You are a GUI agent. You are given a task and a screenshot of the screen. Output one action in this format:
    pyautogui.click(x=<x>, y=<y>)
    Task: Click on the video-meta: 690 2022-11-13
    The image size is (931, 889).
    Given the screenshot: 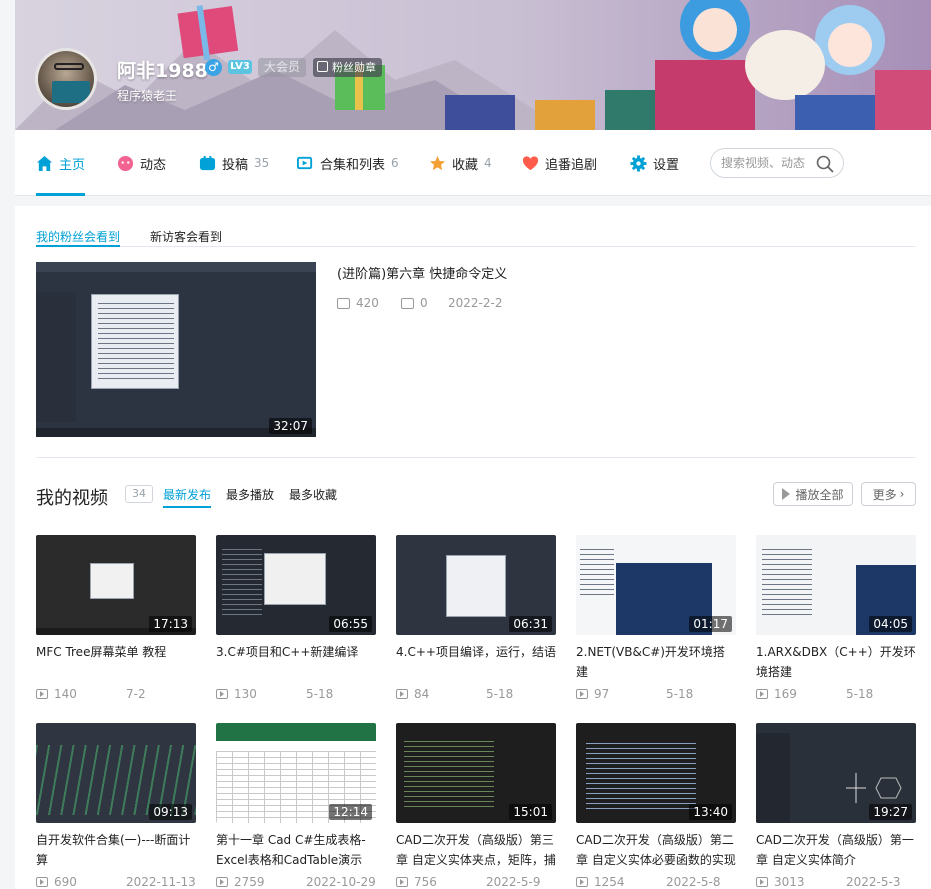 What is the action you would take?
    pyautogui.click(x=116, y=881)
    